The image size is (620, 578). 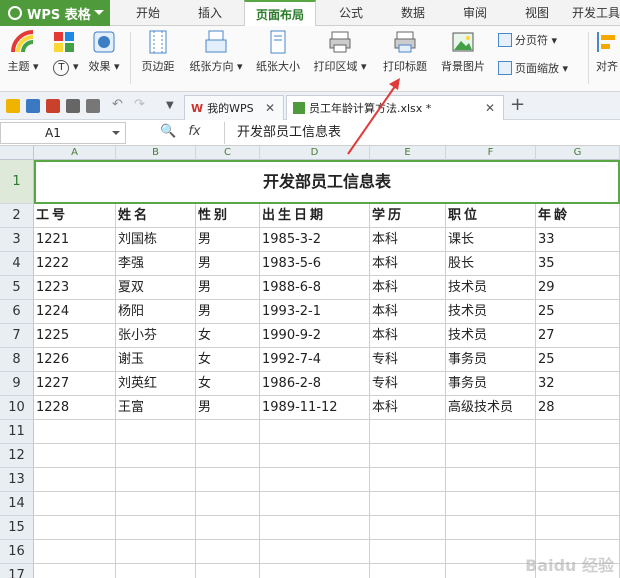 I want to click on table-cell: 28, so click(x=578, y=408).